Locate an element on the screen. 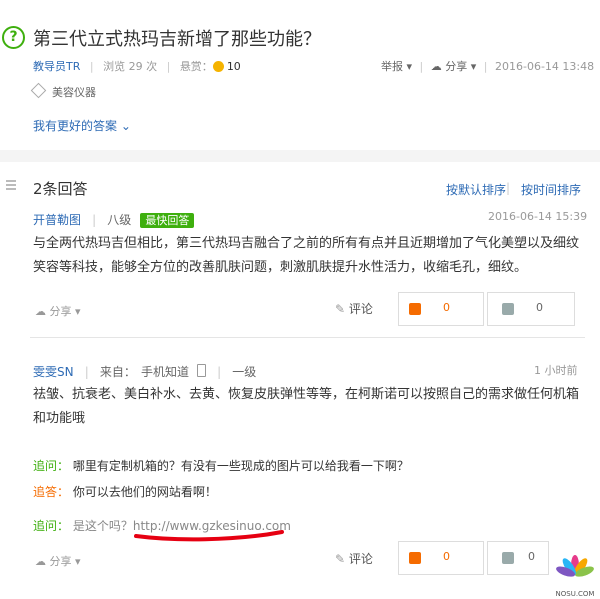 This screenshot has height=599, width=600. answer1-date: 2016-06-14 15:39 is located at coordinates (538, 216).